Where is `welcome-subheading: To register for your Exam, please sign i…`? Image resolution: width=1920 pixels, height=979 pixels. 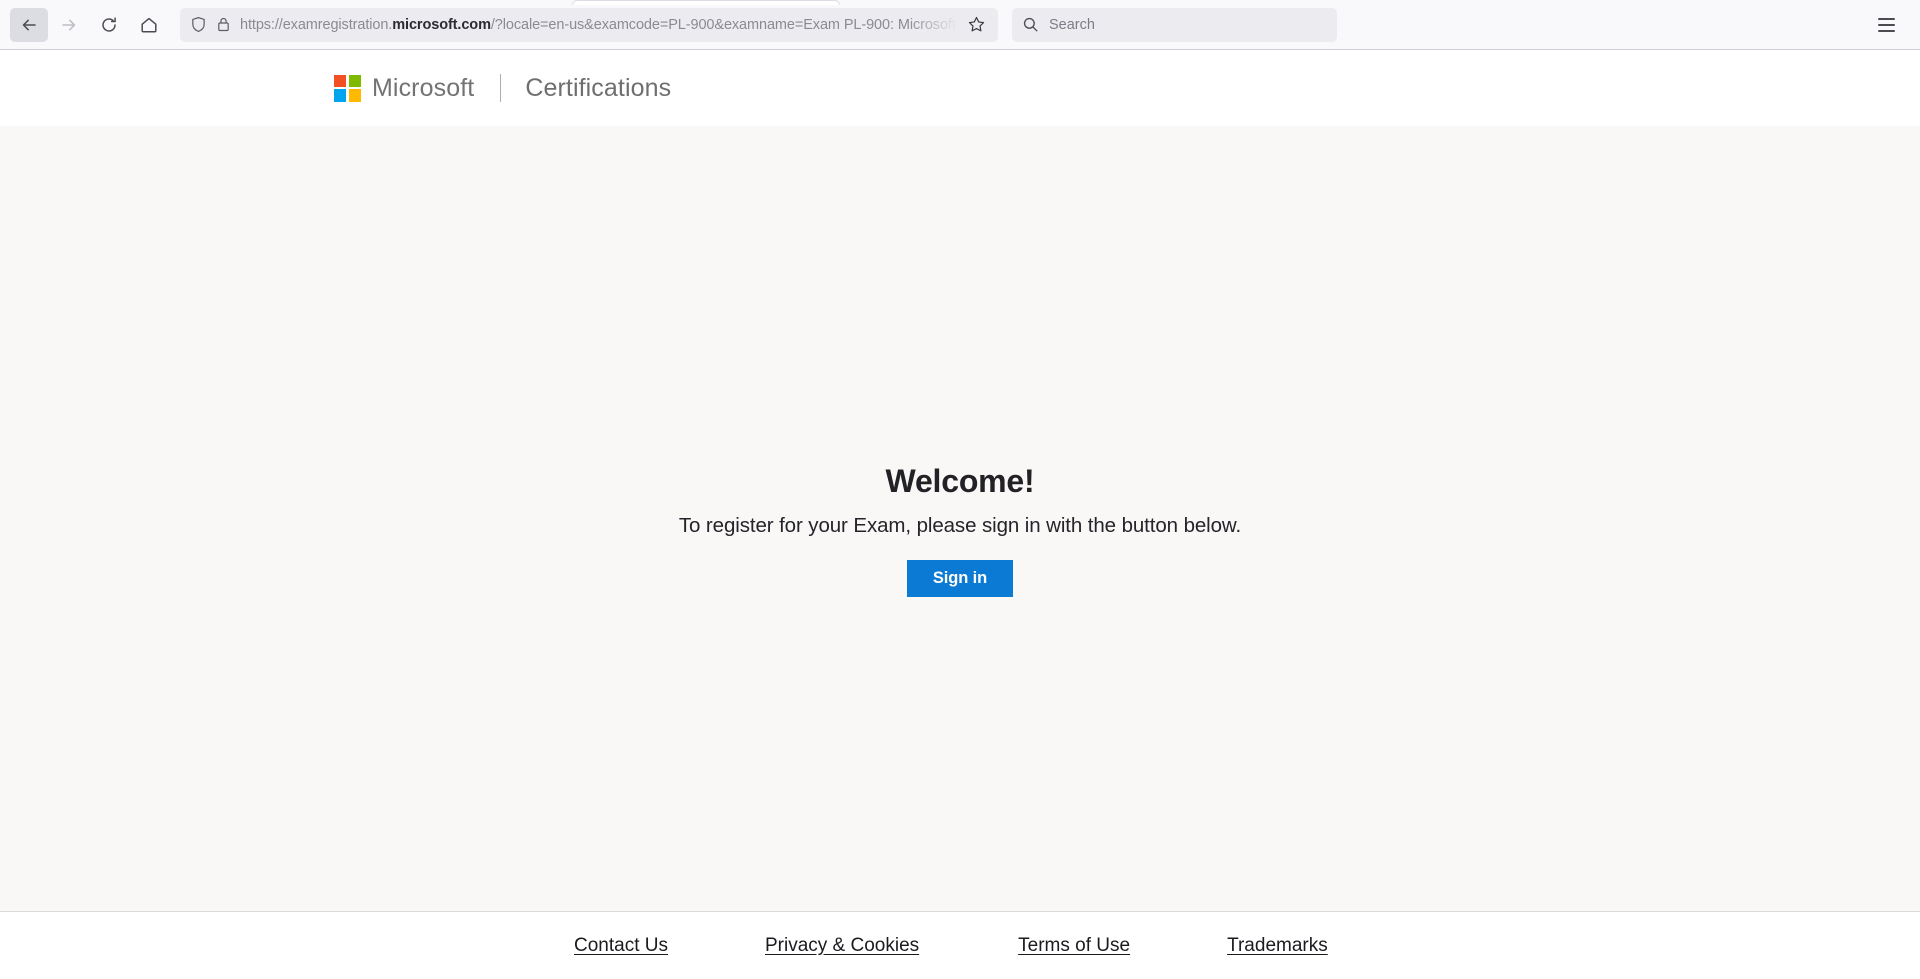 welcome-subheading: To register for your Exam, please sign i… is located at coordinates (960, 525).